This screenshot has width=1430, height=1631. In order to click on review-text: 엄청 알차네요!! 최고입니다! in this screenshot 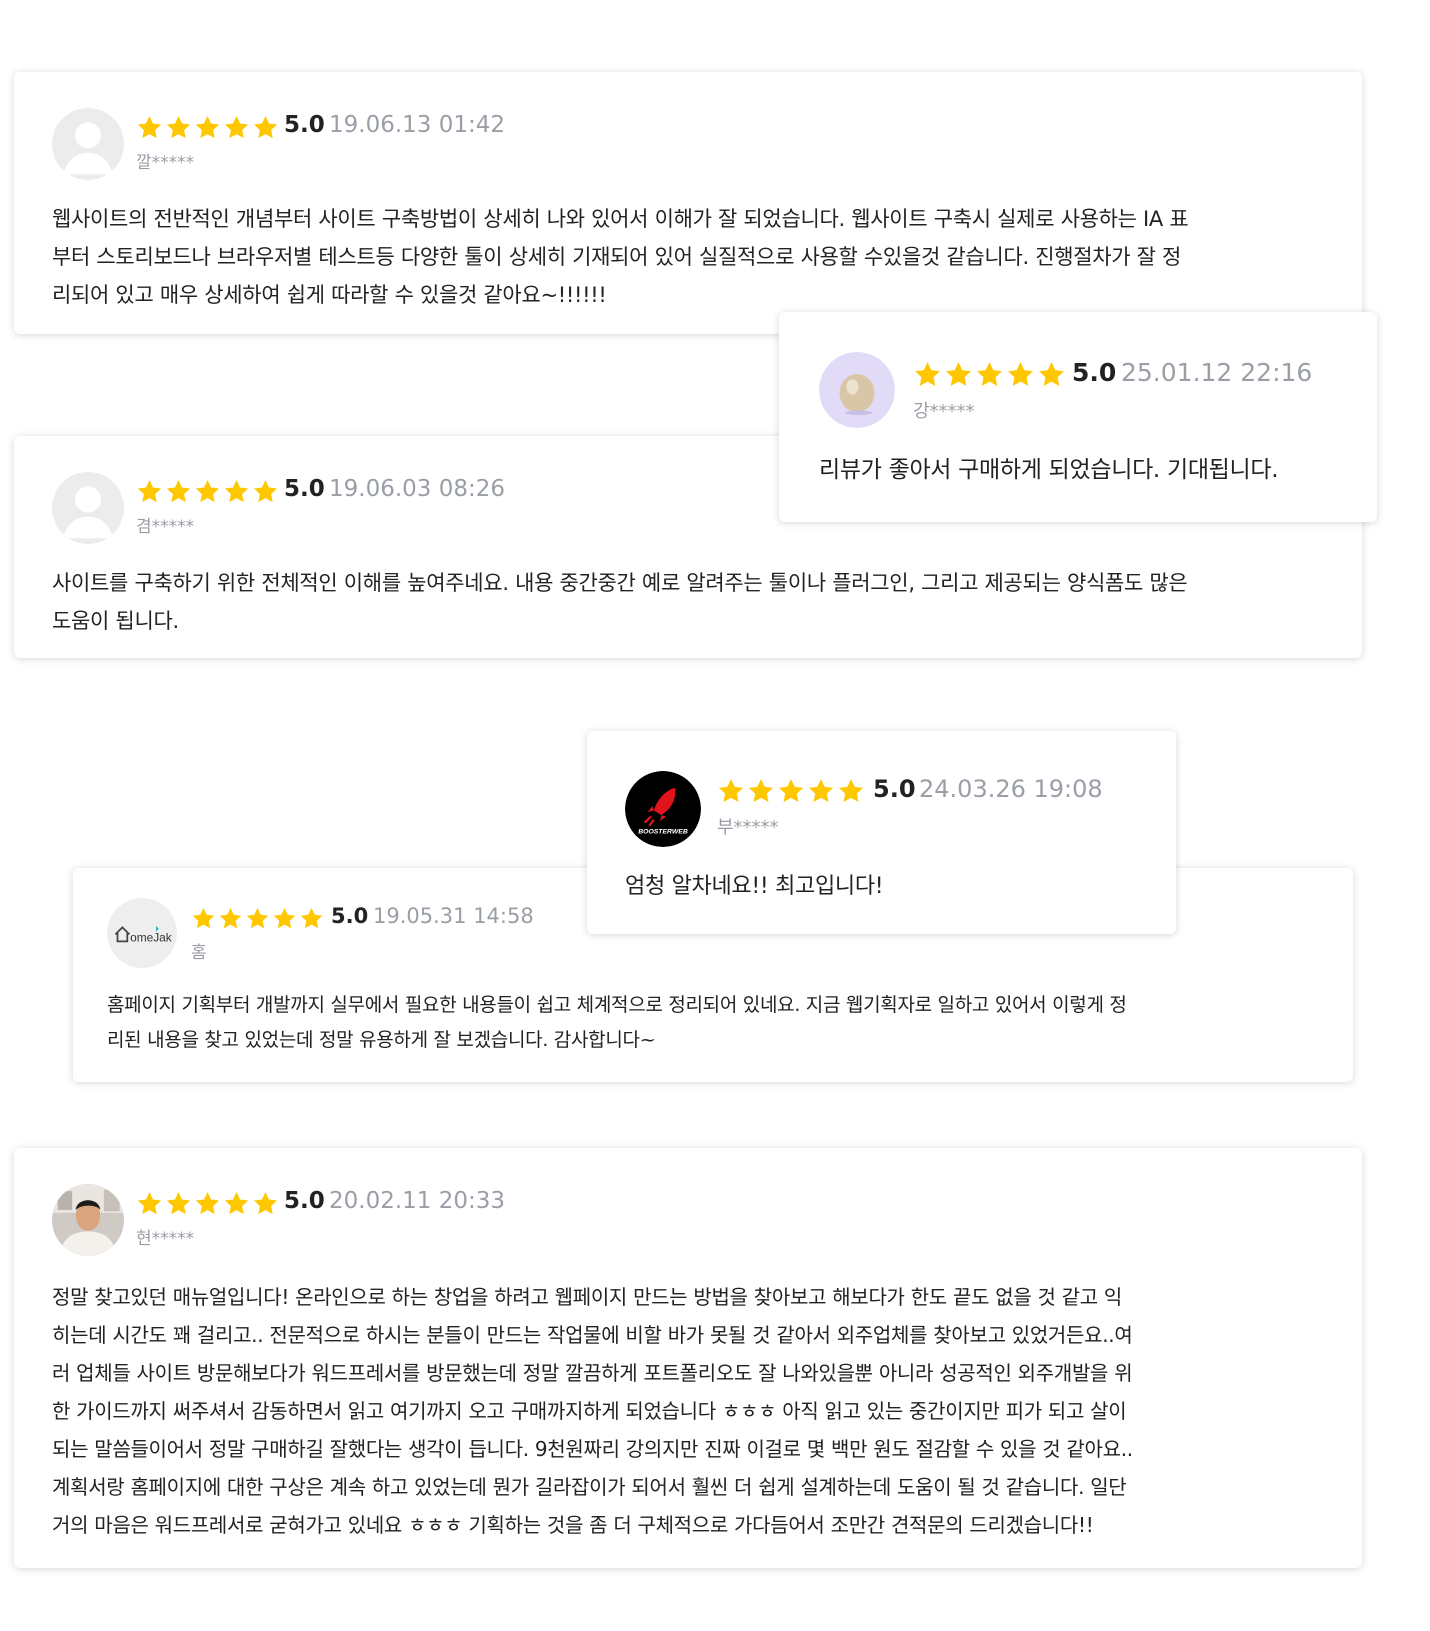, I will do `click(754, 887)`.